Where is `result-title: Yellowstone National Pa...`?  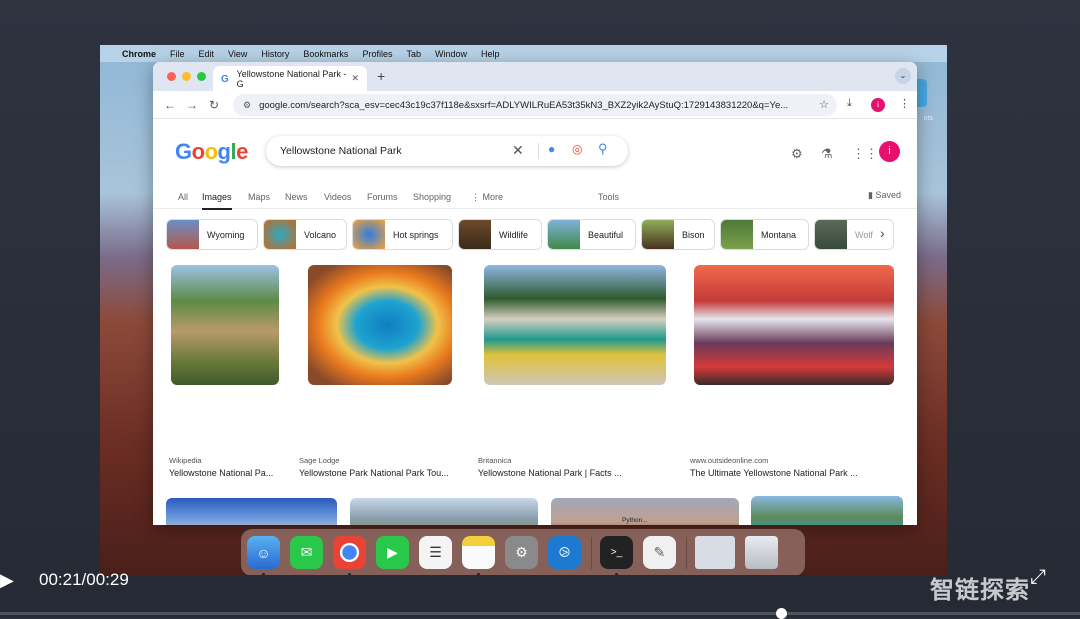 result-title: Yellowstone National Pa... is located at coordinates (221, 473).